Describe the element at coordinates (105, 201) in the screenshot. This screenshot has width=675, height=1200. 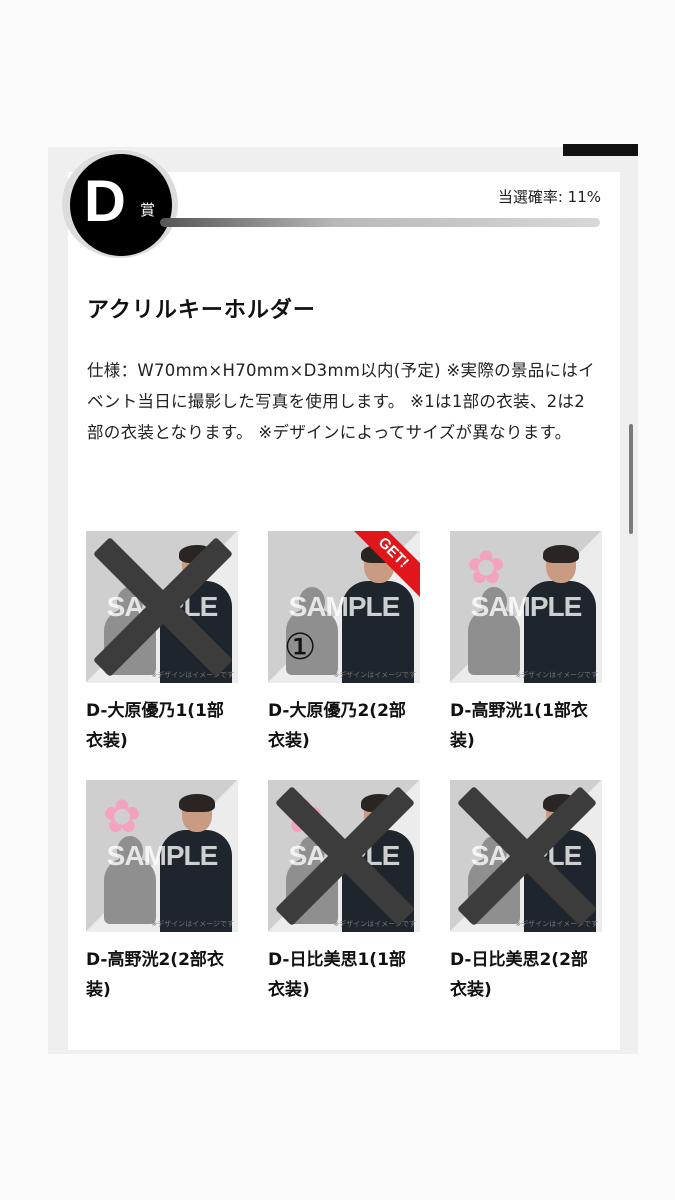
I see `prize-letter: D` at that location.